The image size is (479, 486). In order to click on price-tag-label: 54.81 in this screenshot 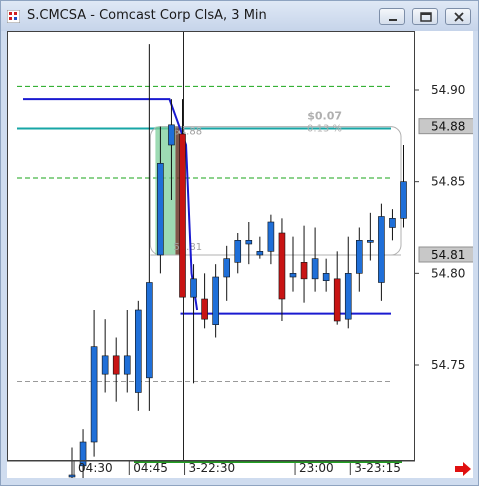, I will do `click(448, 255)`.